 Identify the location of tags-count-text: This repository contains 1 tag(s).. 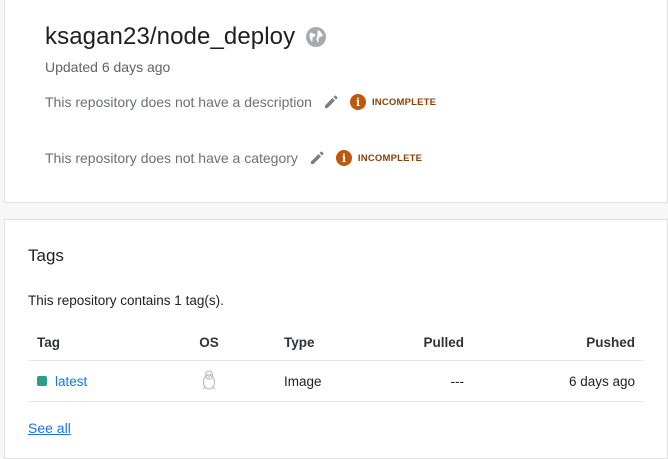
(126, 300).